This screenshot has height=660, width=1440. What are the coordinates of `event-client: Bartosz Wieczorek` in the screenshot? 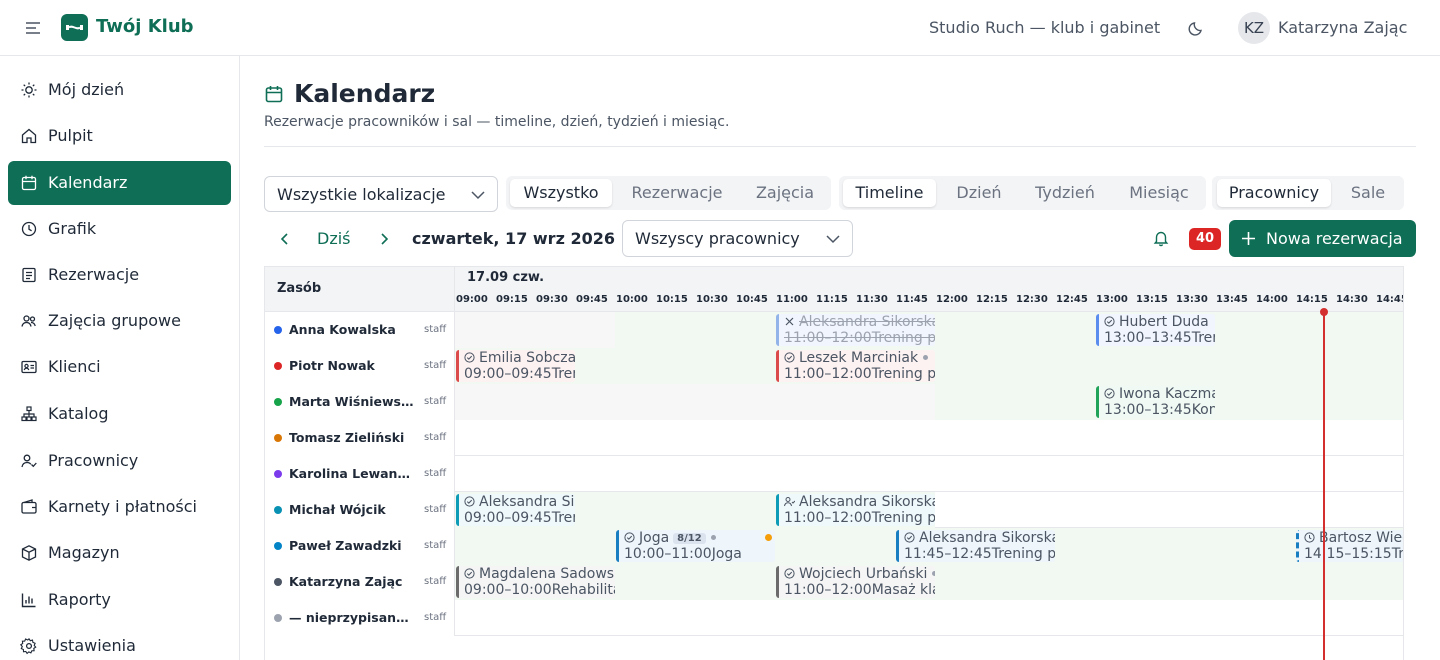 It's located at (1361, 538).